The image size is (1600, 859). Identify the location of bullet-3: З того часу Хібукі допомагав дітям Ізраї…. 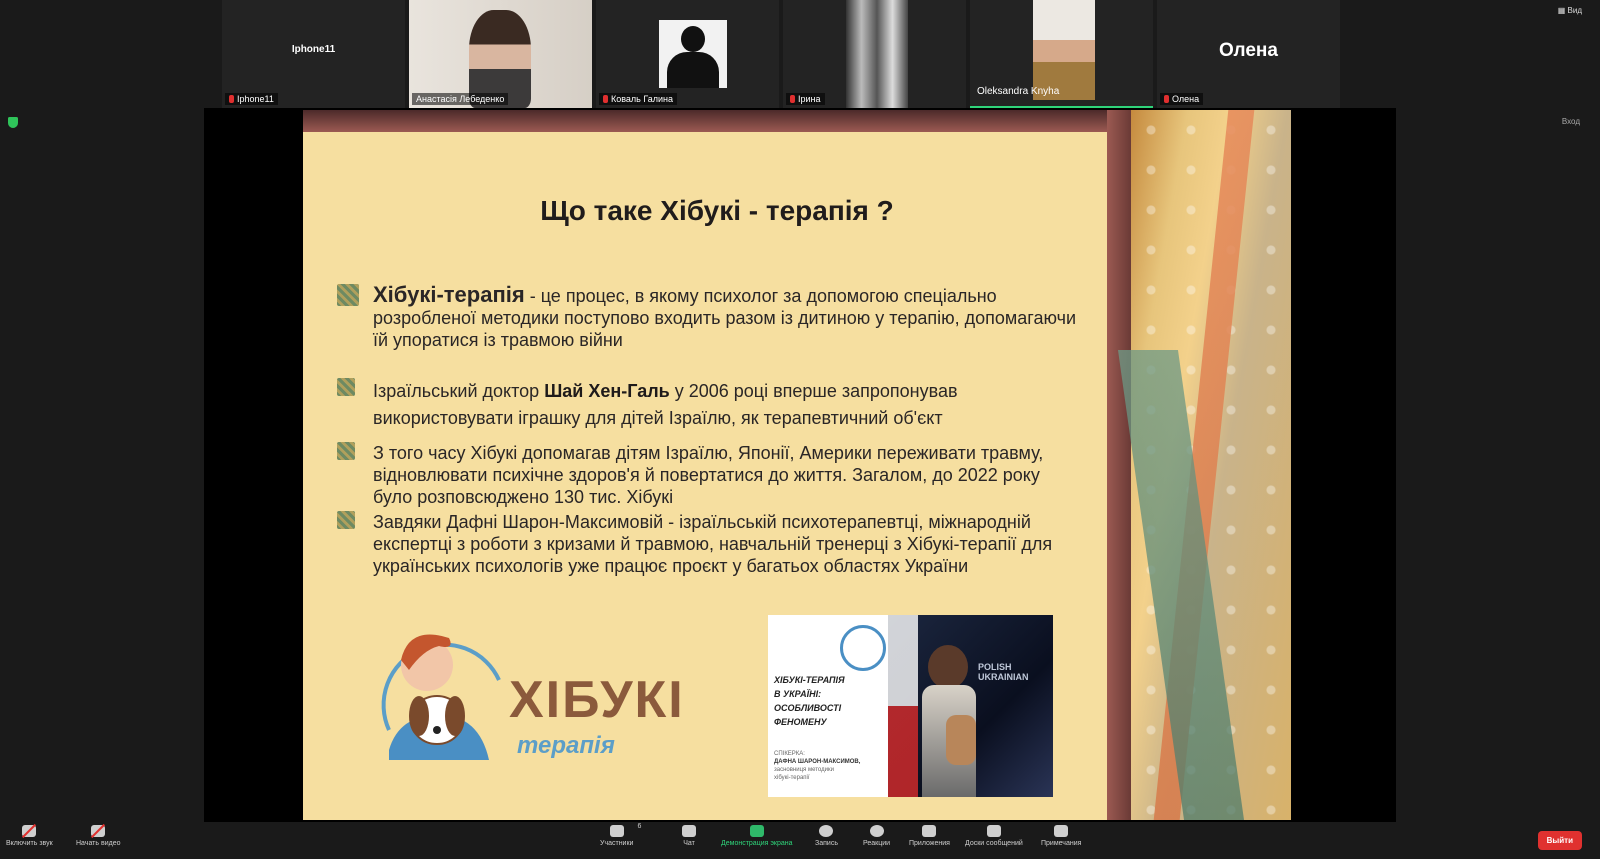
(690, 475).